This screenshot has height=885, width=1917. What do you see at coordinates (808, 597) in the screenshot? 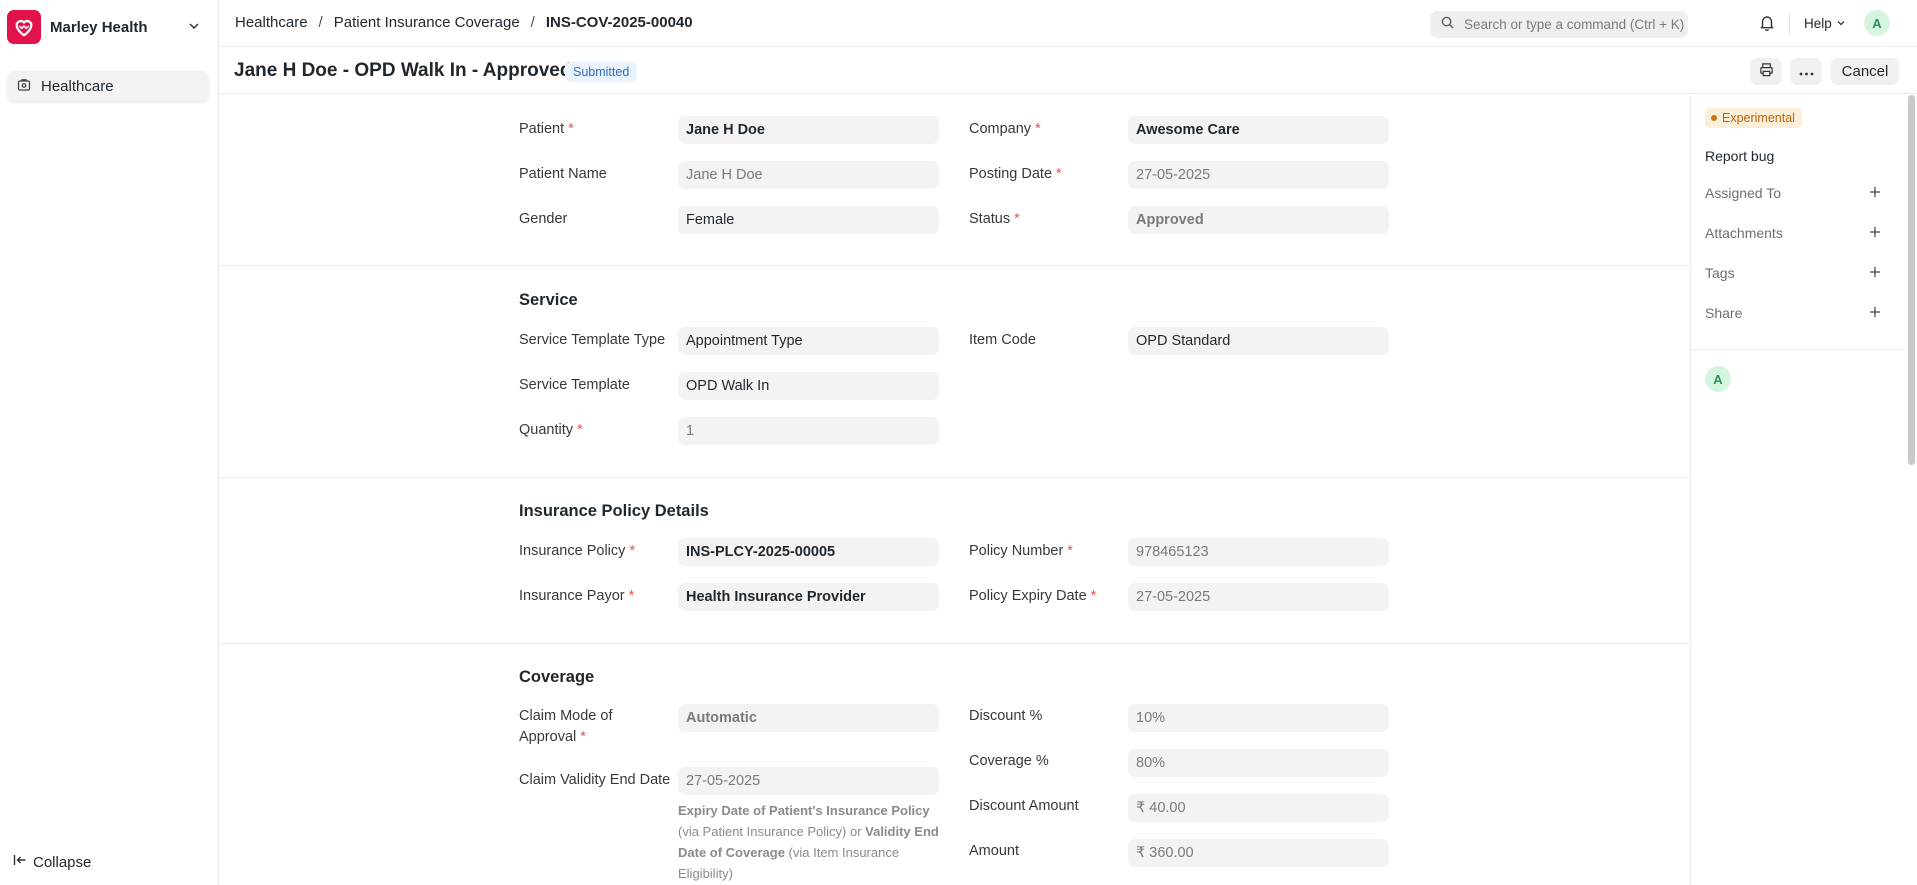
I see `insurance-payor-field: Health Insurance Provider` at bounding box center [808, 597].